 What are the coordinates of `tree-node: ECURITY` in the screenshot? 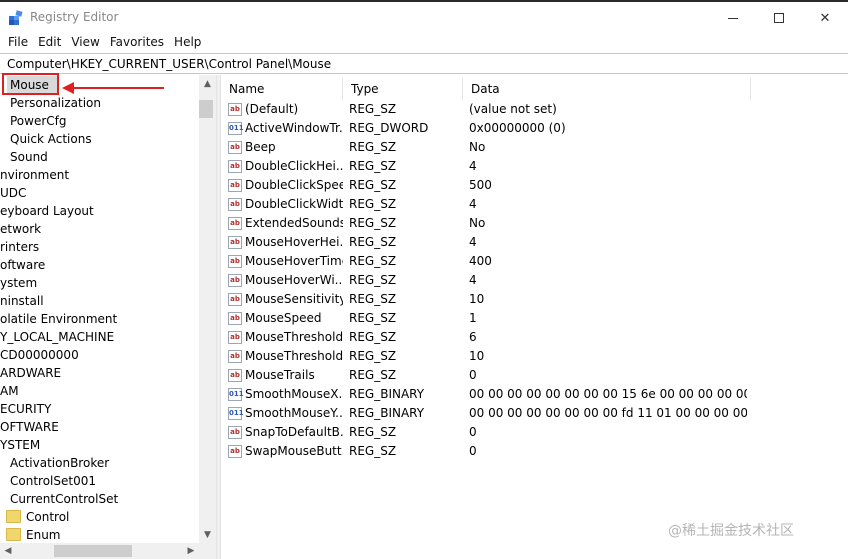 It's located at (25, 409).